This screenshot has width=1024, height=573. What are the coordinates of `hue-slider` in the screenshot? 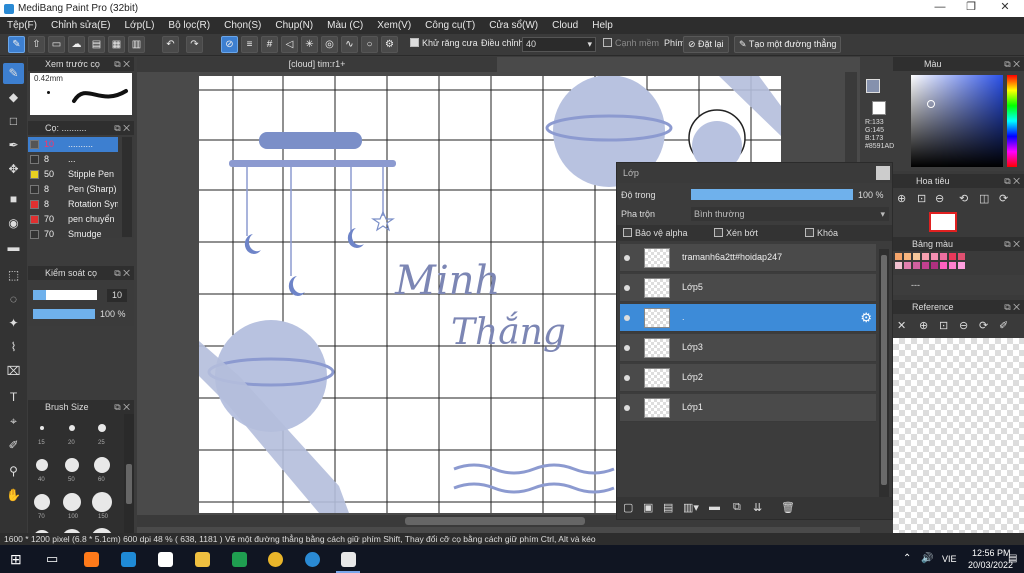 It's located at (1012, 121).